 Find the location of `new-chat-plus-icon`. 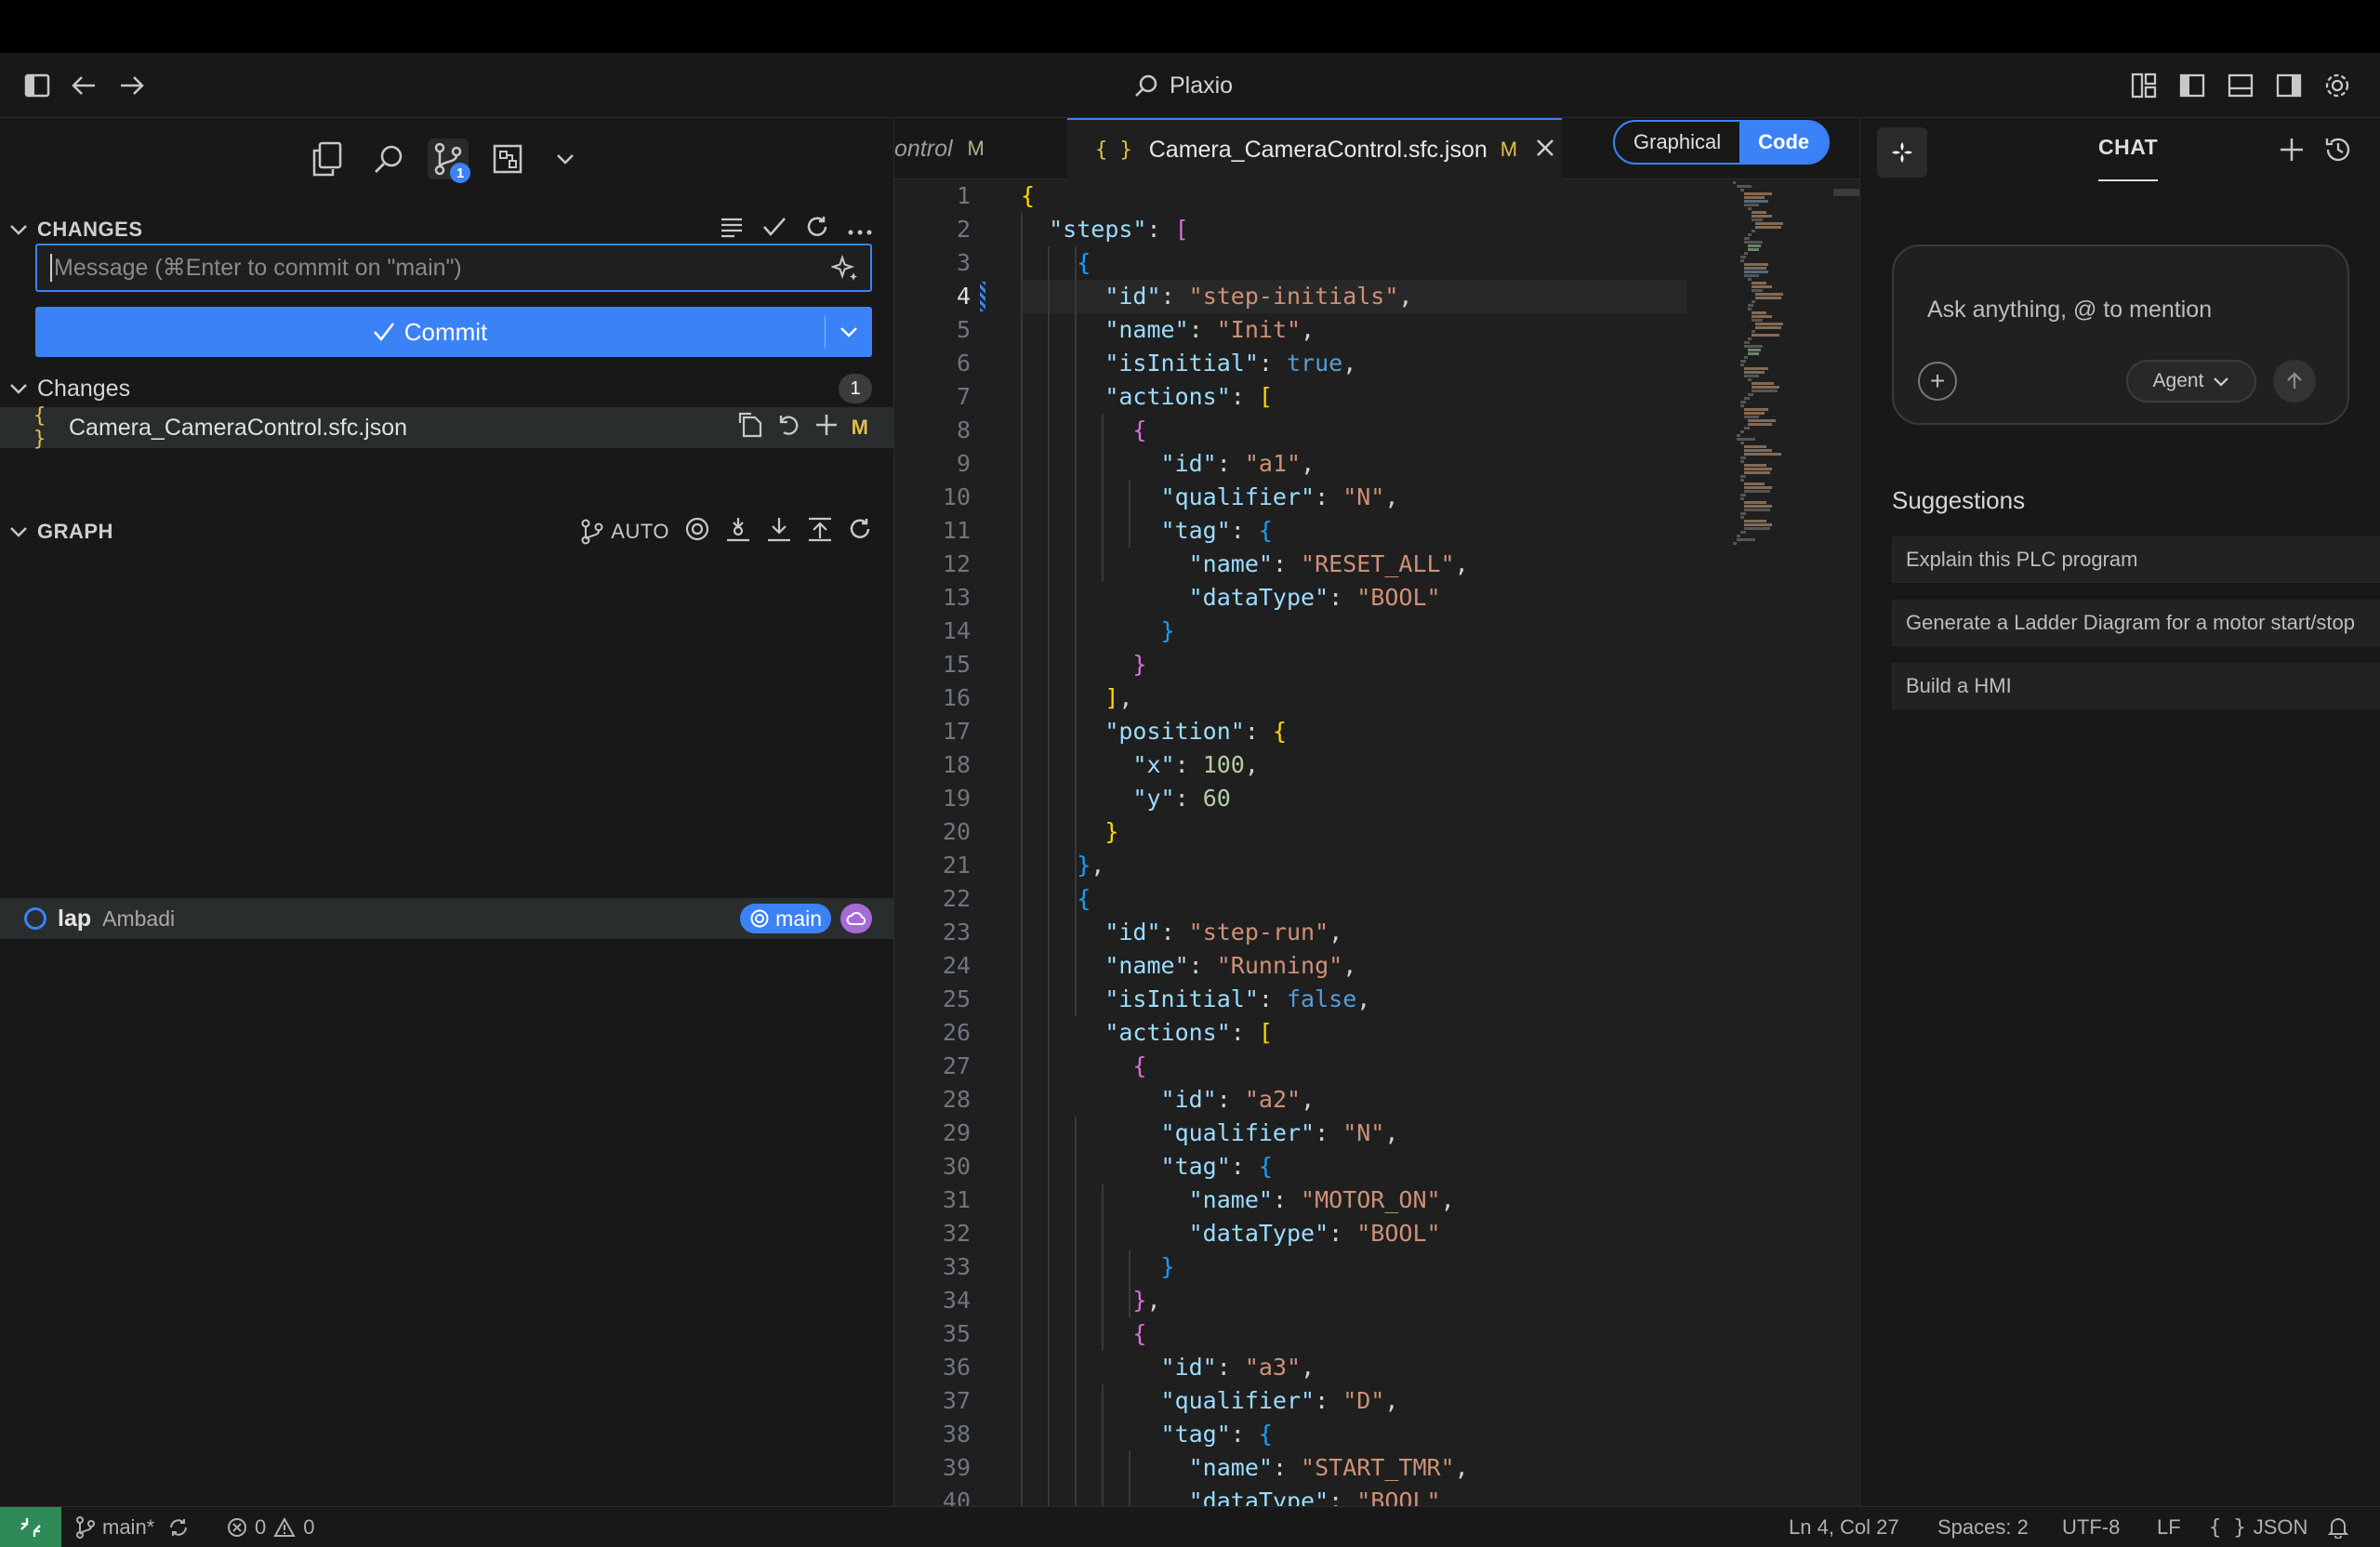

new-chat-plus-icon is located at coordinates (2291, 149).